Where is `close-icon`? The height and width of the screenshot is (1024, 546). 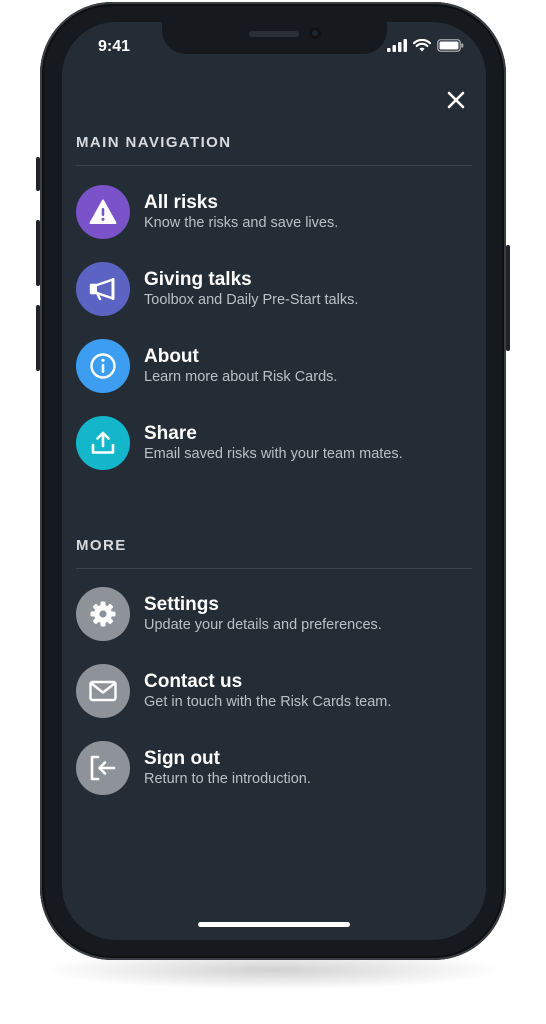 close-icon is located at coordinates (456, 100).